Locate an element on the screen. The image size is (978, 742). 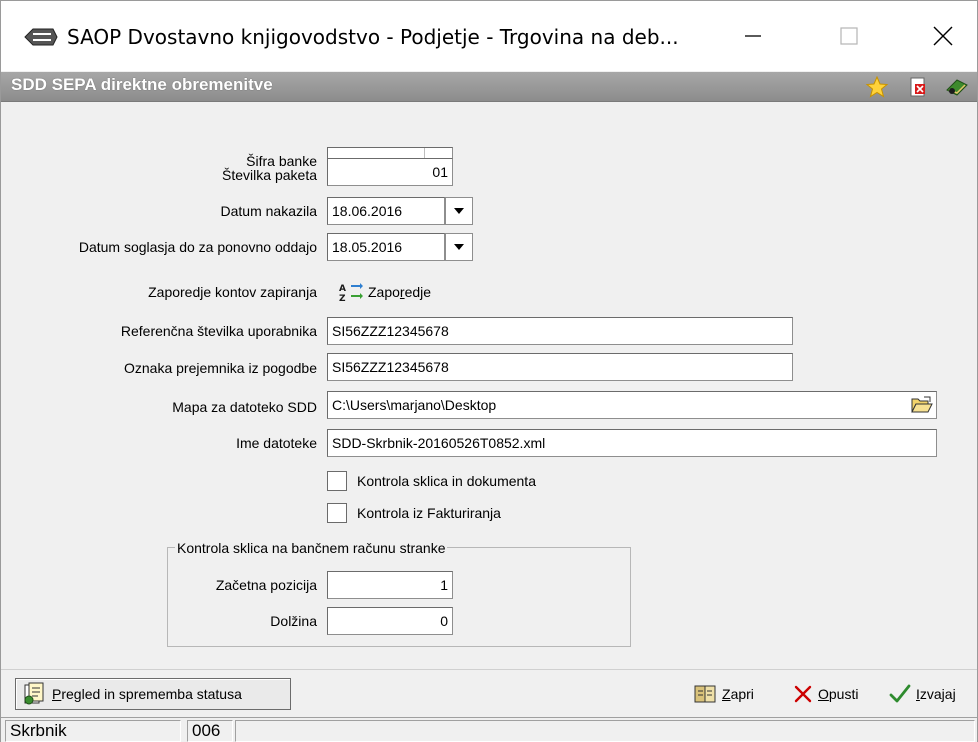
svg-text: A is located at coordinates (342, 289).